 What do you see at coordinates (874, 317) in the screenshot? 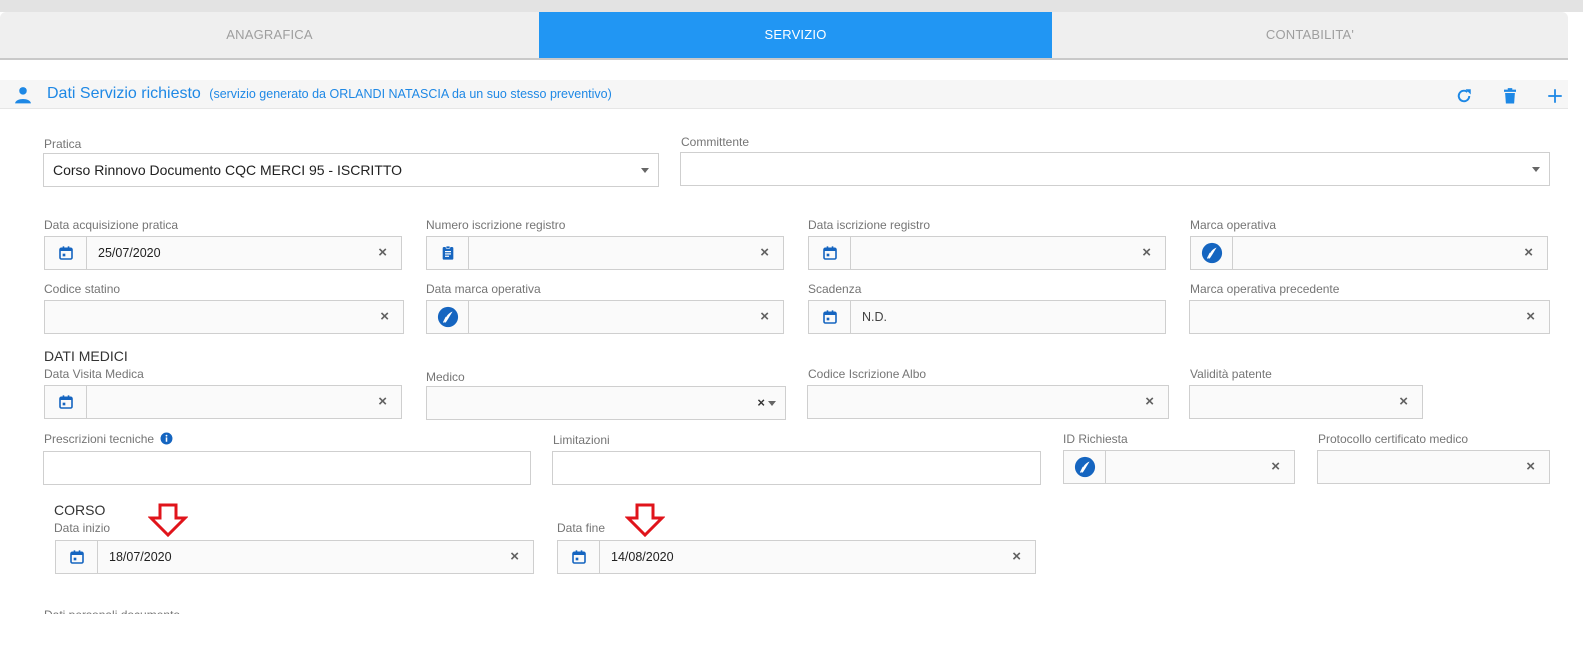
I see `scadenza-value: N.D.` at bounding box center [874, 317].